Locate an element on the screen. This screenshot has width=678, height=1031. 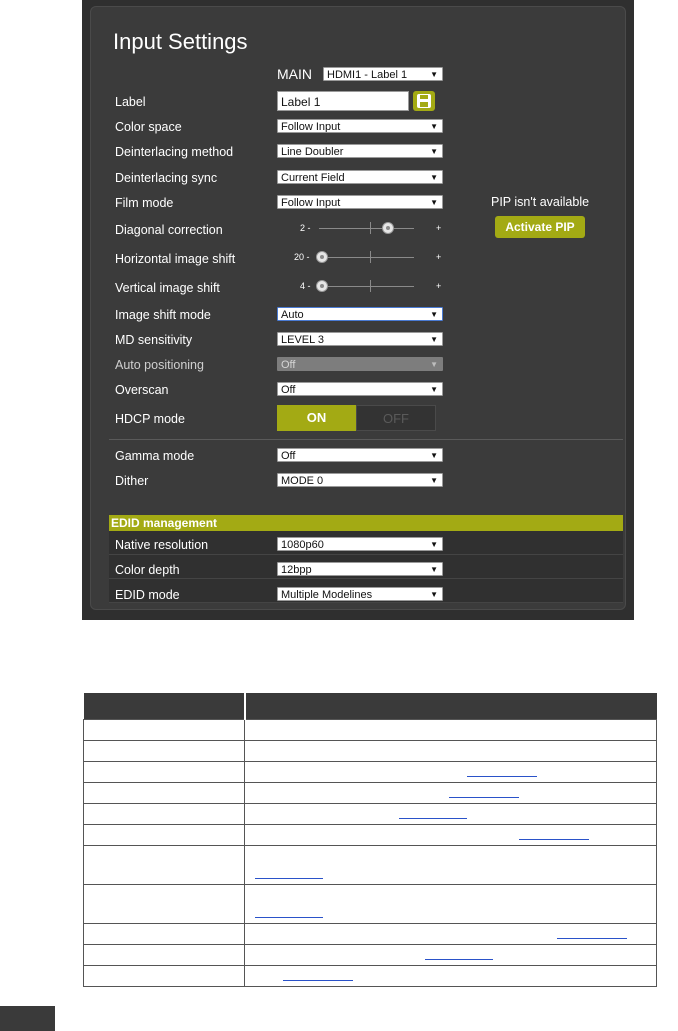
save-button is located at coordinates (424, 101).